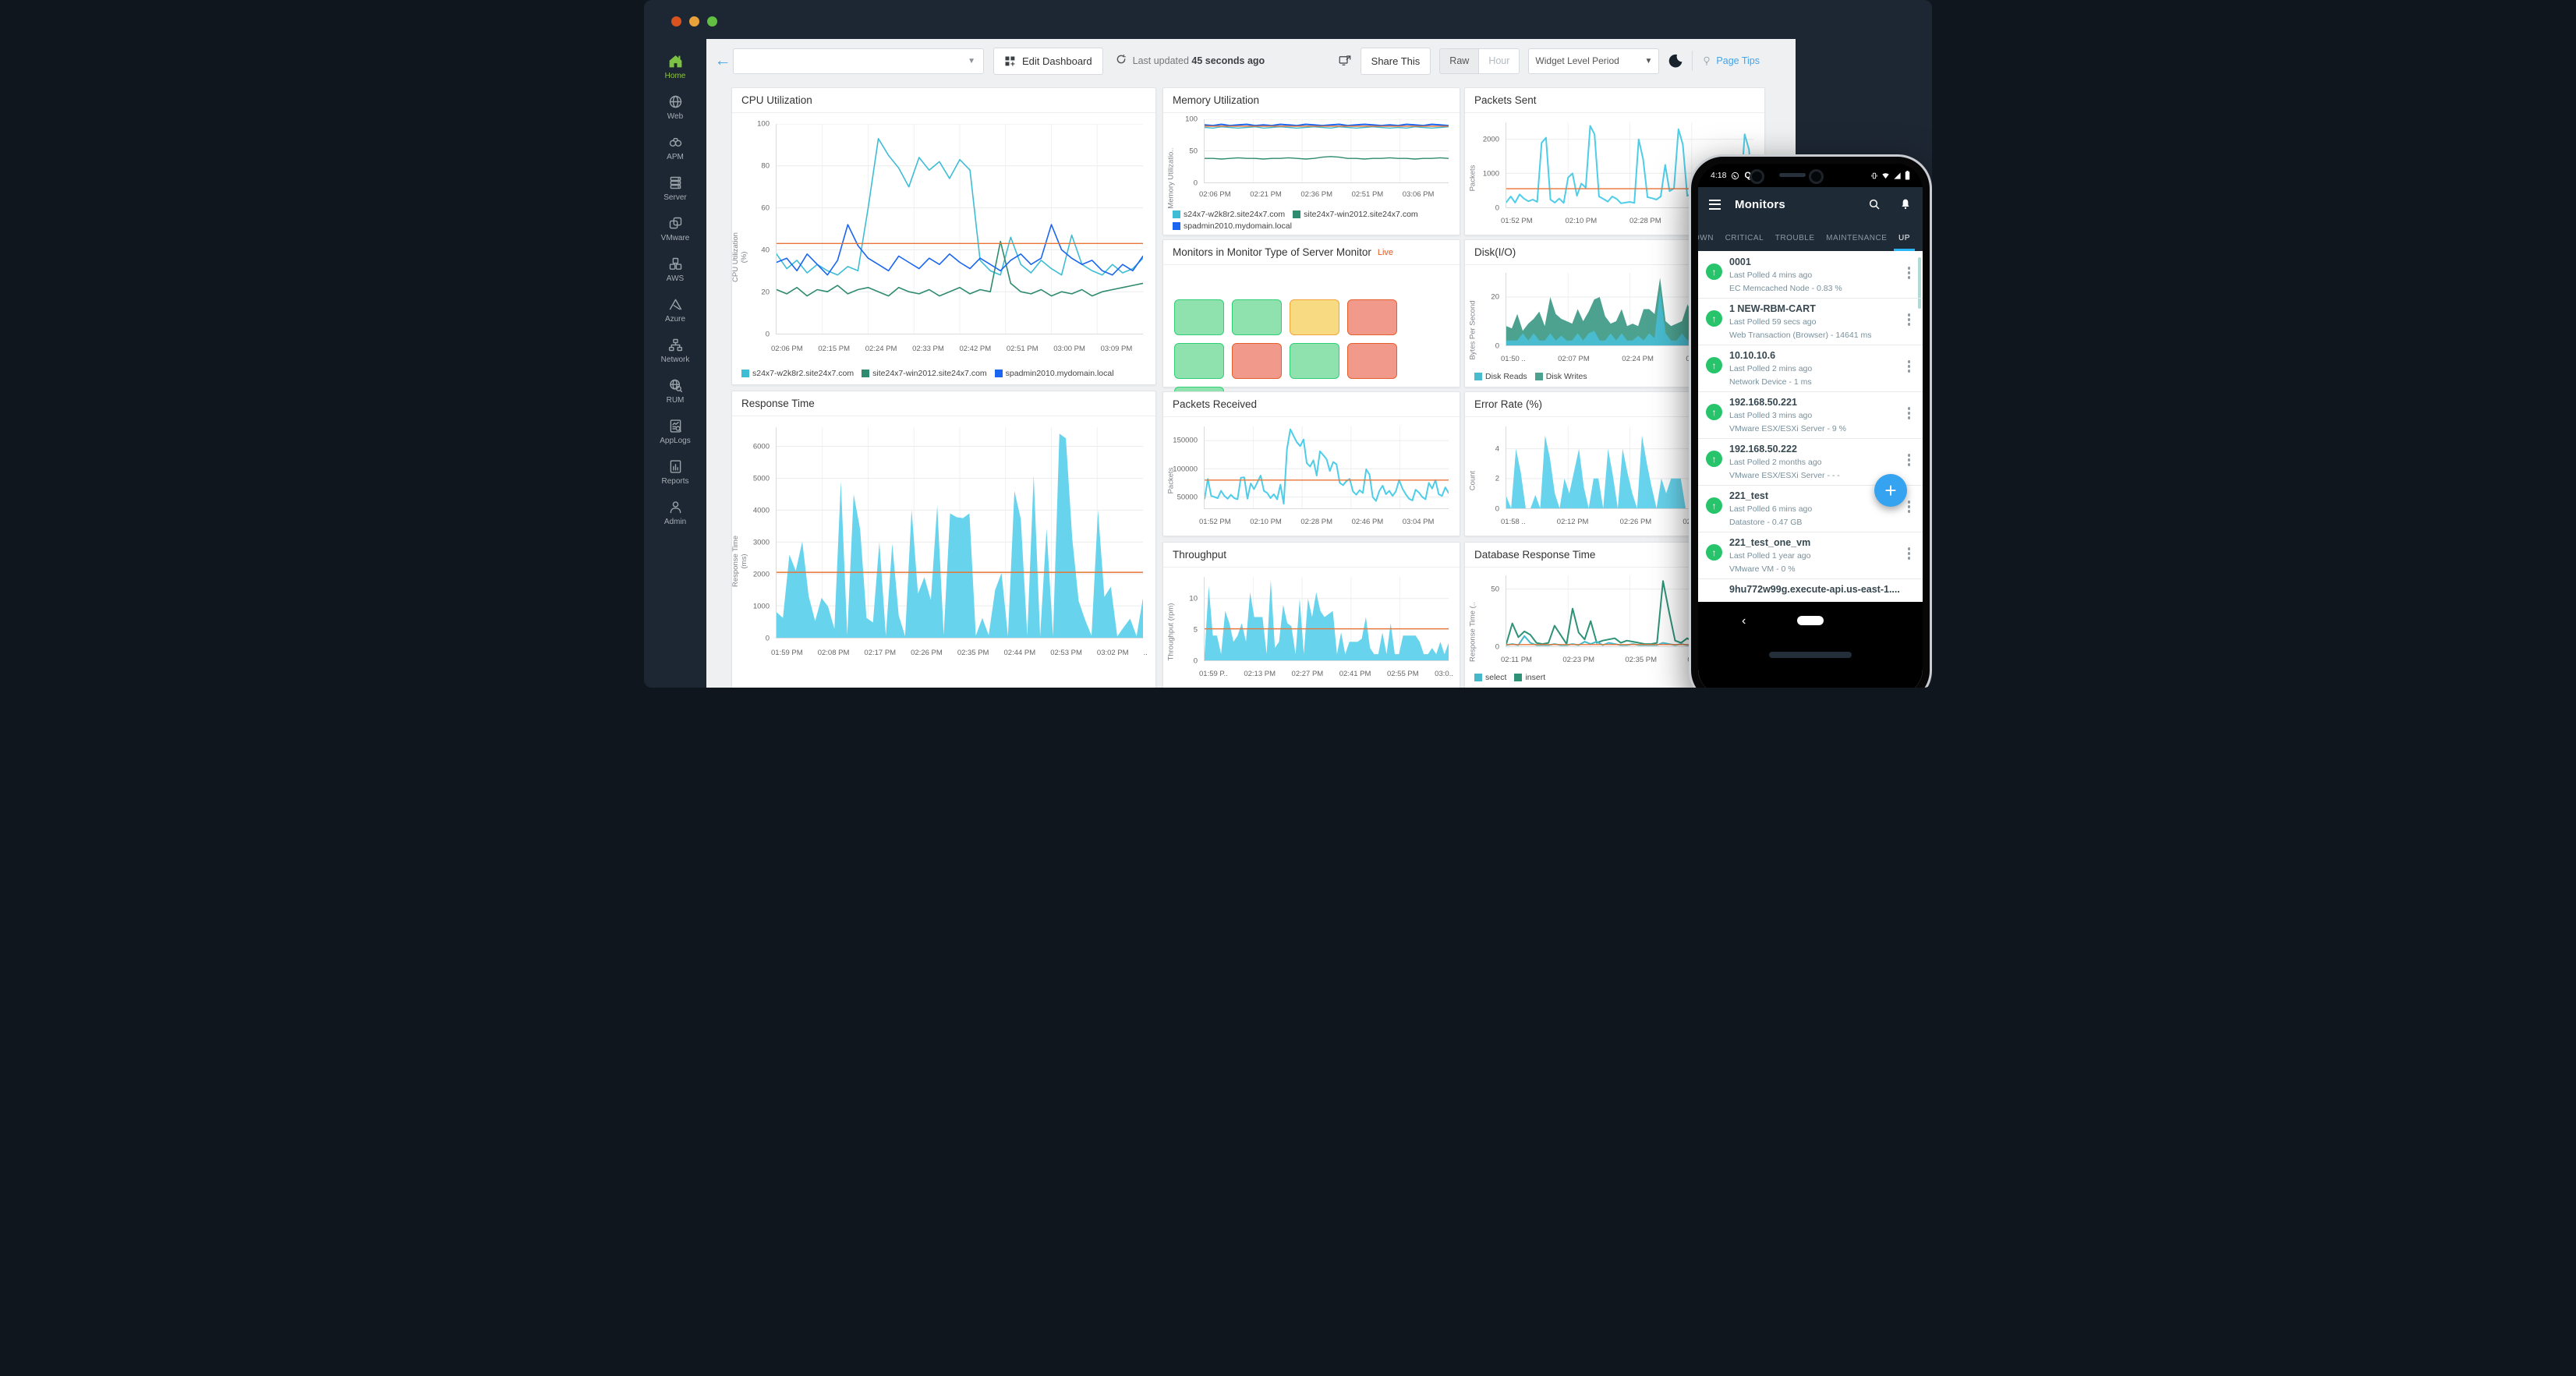 This screenshot has height=1376, width=2576. I want to click on legend-label: spadmin2010.mydomain.local, so click(1059, 373).